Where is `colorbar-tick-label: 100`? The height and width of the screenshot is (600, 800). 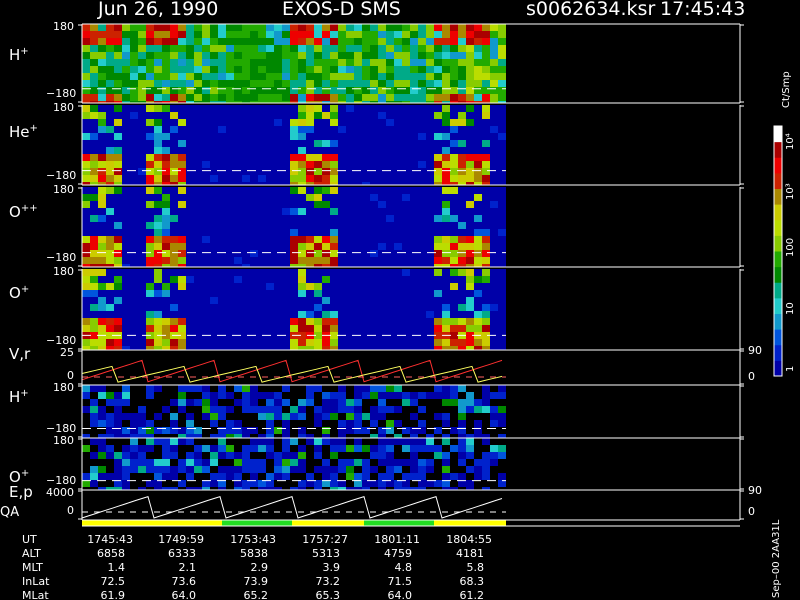
colorbar-tick-label: 100 is located at coordinates (790, 247).